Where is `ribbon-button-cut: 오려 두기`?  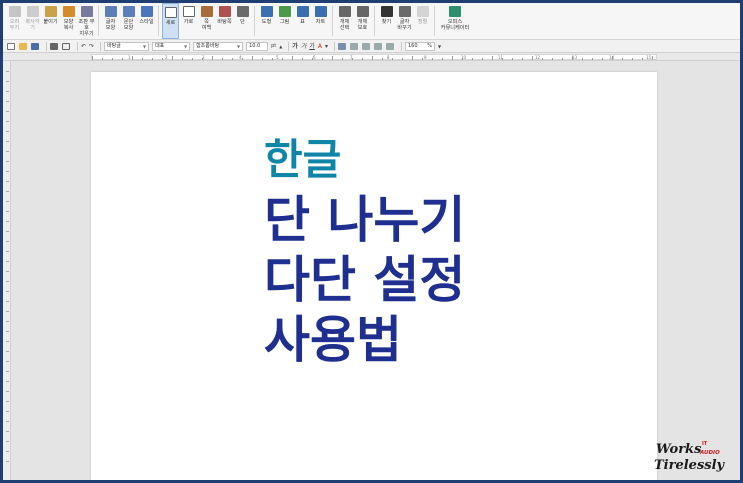 ribbon-button-cut: 오려 두기 is located at coordinates (14, 21).